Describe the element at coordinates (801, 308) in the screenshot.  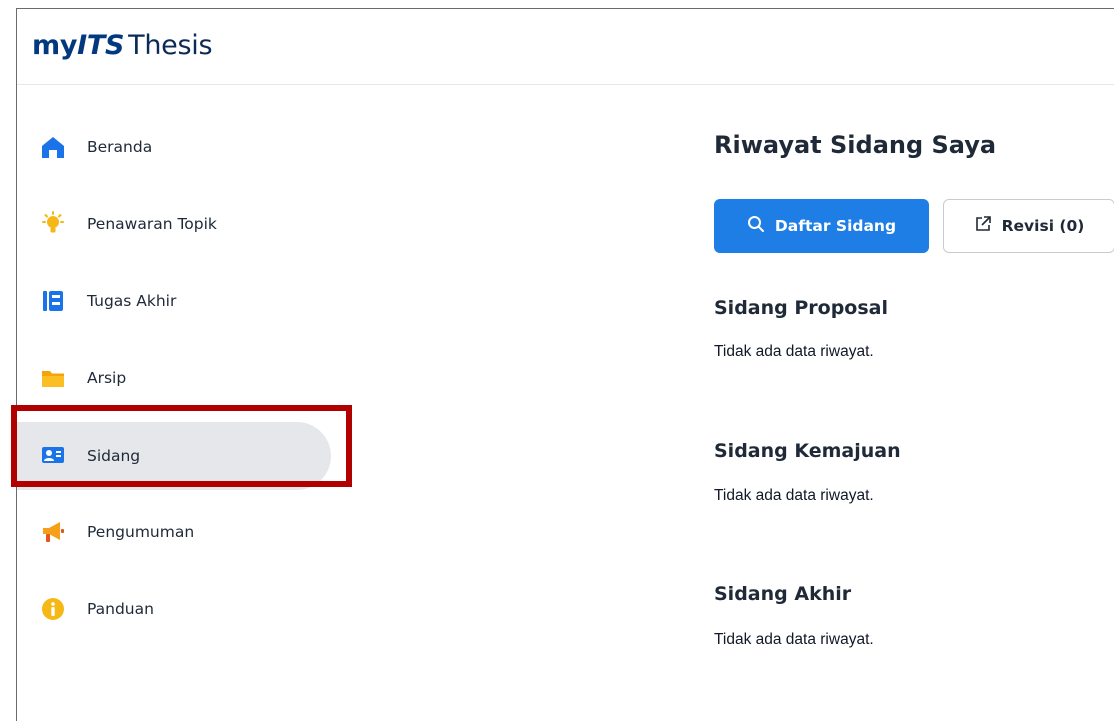
I see `section-title-proposal: Sidang Proposal` at that location.